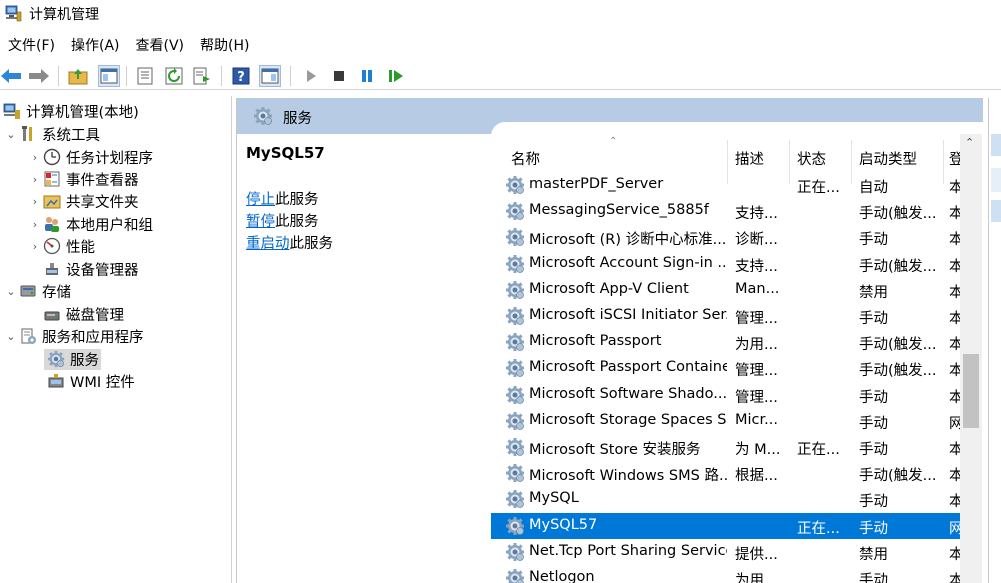  Describe the element at coordinates (396, 76) in the screenshot. I see `restart-service-button` at that location.